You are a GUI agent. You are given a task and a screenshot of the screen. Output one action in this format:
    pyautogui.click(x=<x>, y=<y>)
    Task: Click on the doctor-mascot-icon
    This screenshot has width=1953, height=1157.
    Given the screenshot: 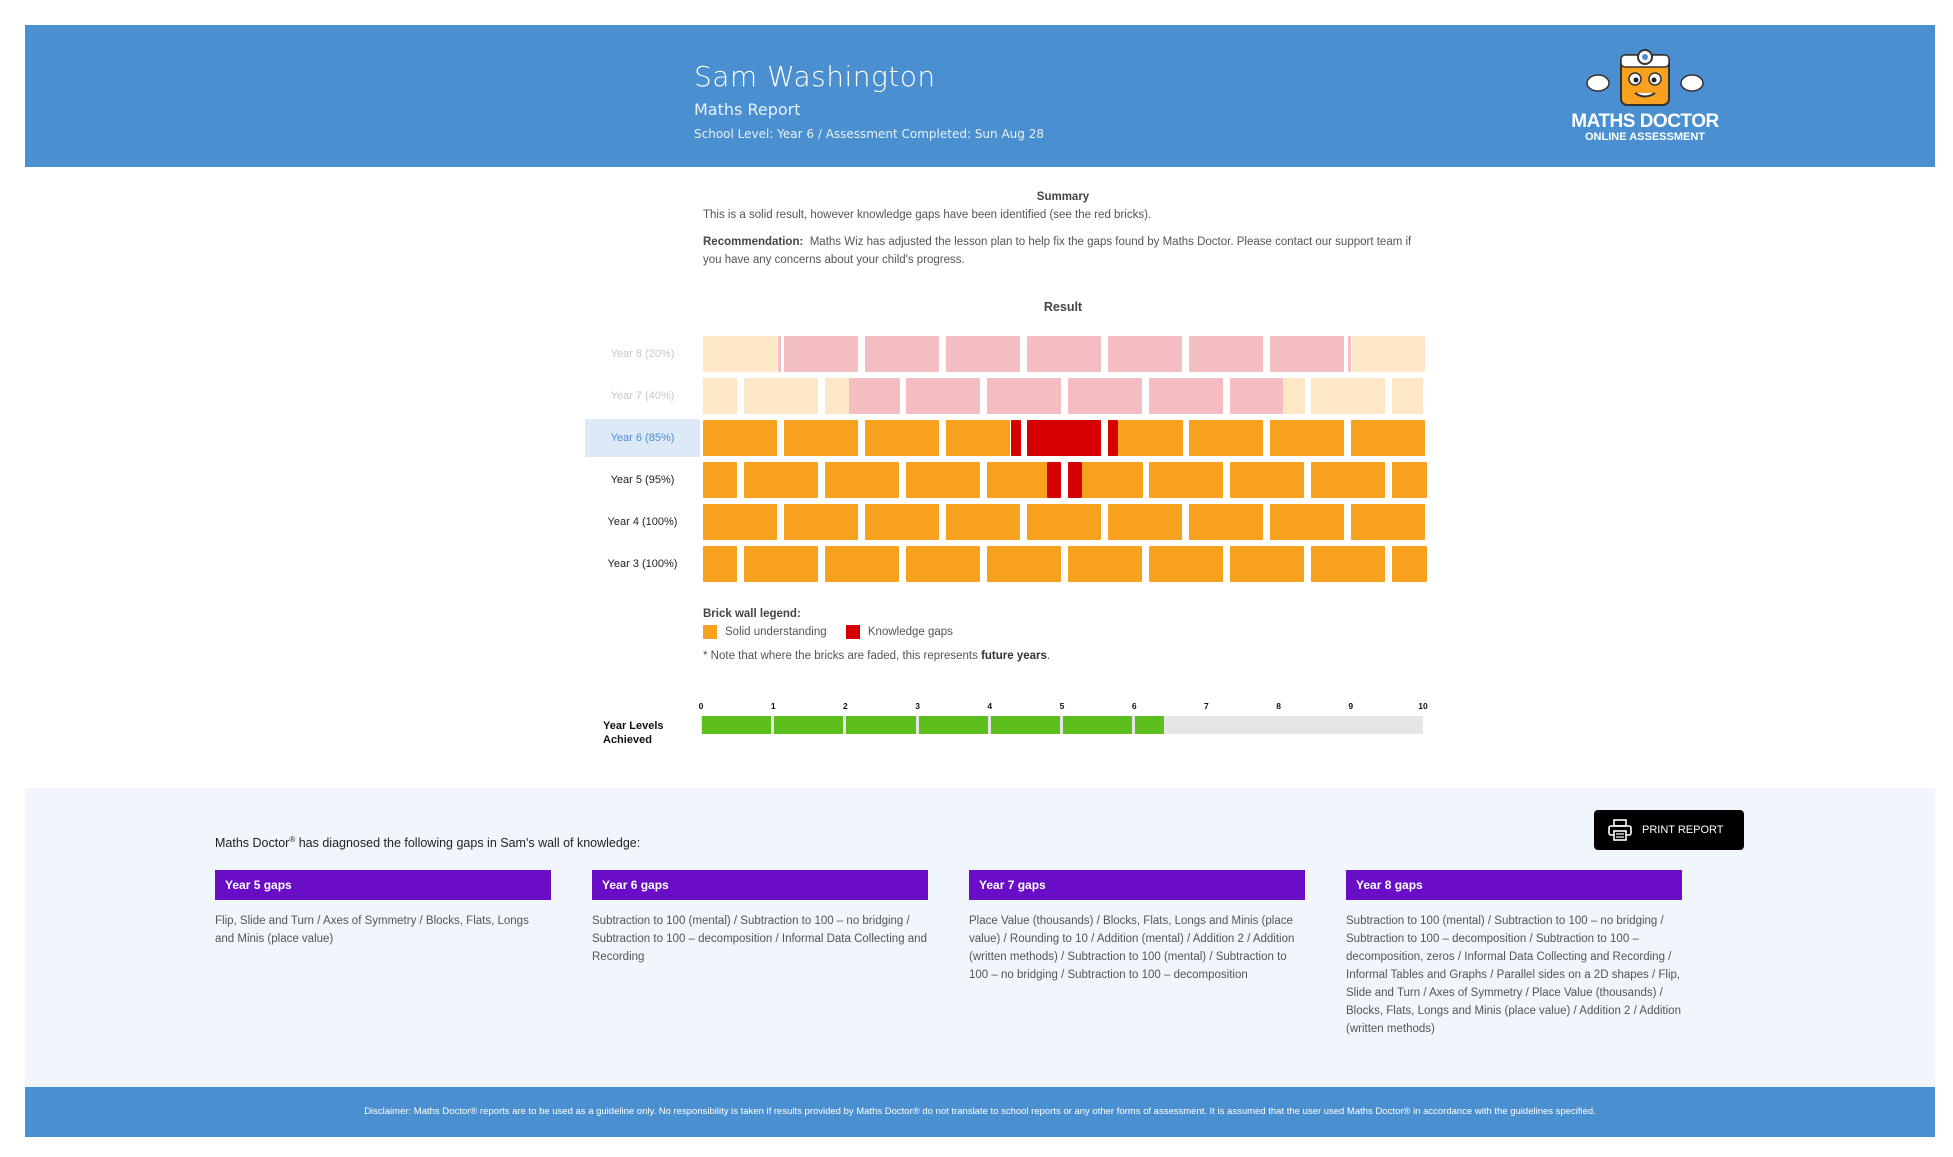 What is the action you would take?
    pyautogui.click(x=1645, y=77)
    